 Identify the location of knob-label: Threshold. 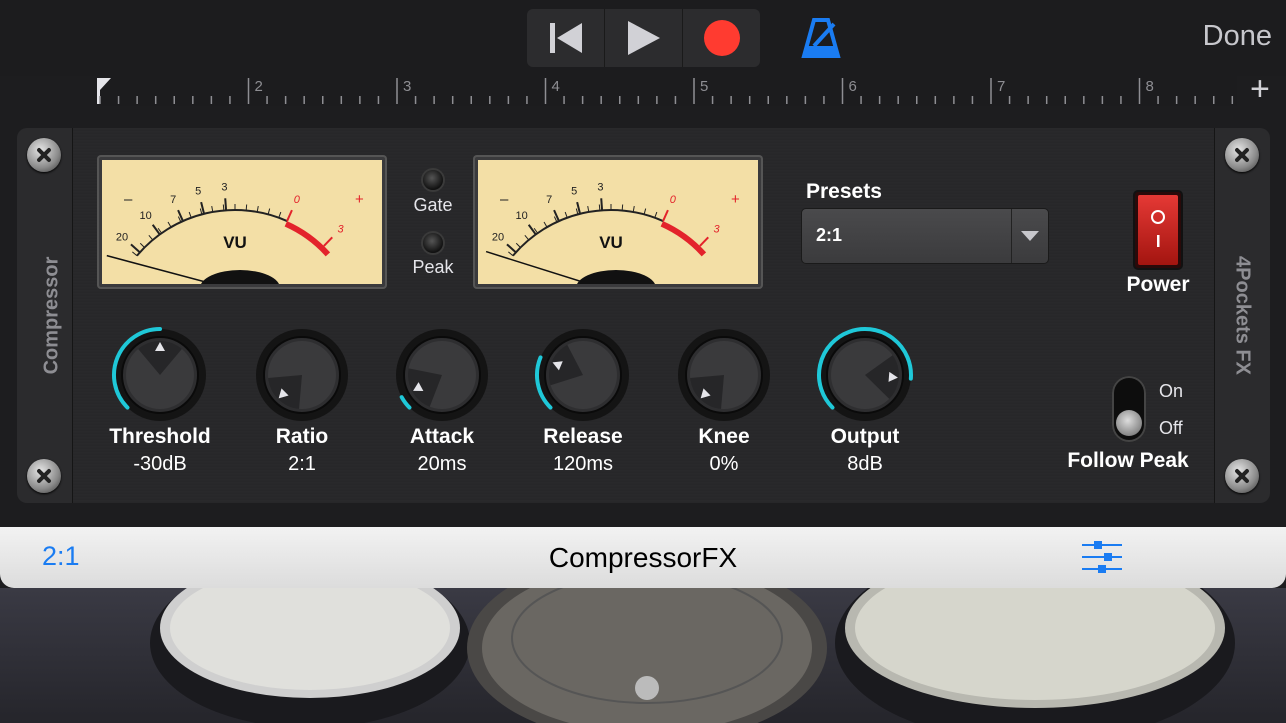
(160, 436).